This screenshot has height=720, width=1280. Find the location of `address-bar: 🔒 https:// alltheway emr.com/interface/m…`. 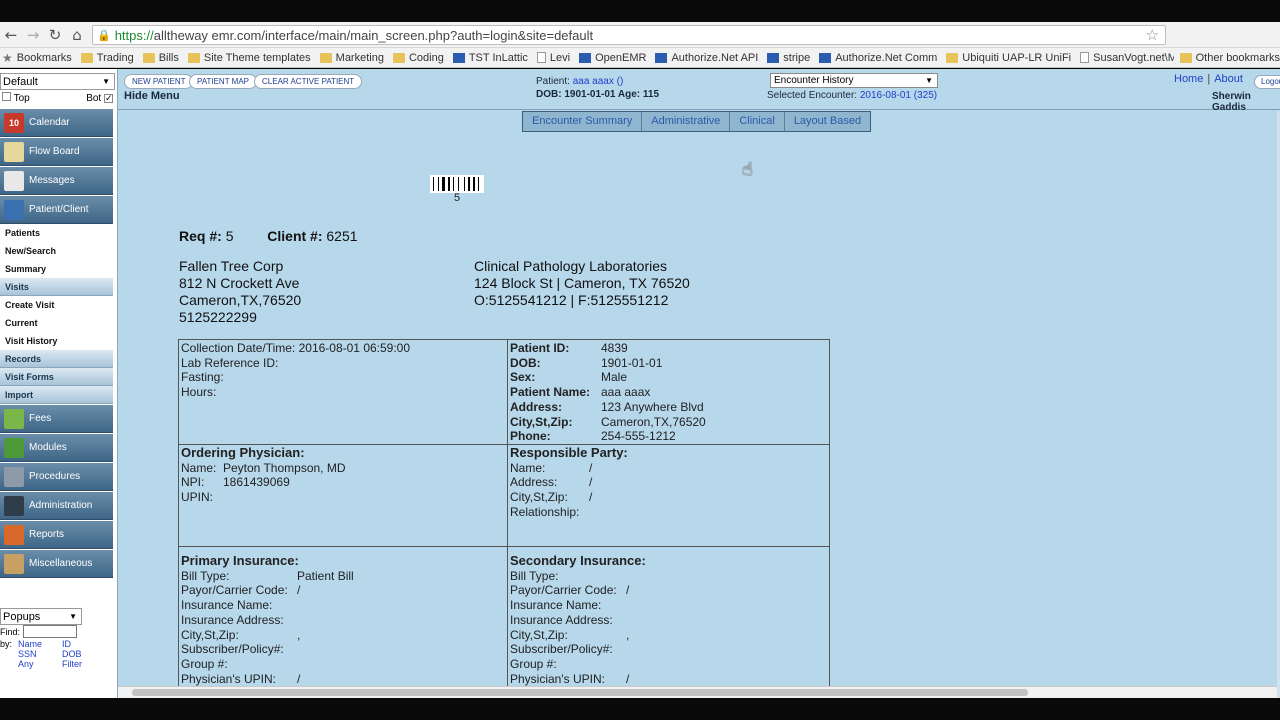

address-bar: 🔒 https:// alltheway emr.com/interface/m… is located at coordinates (629, 35).